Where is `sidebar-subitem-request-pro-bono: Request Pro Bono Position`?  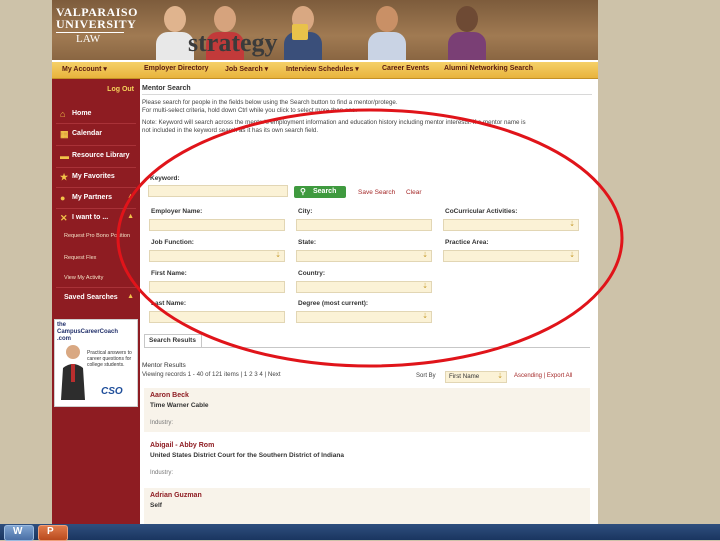 sidebar-subitem-request-pro-bono: Request Pro Bono Position is located at coordinates (98, 236).